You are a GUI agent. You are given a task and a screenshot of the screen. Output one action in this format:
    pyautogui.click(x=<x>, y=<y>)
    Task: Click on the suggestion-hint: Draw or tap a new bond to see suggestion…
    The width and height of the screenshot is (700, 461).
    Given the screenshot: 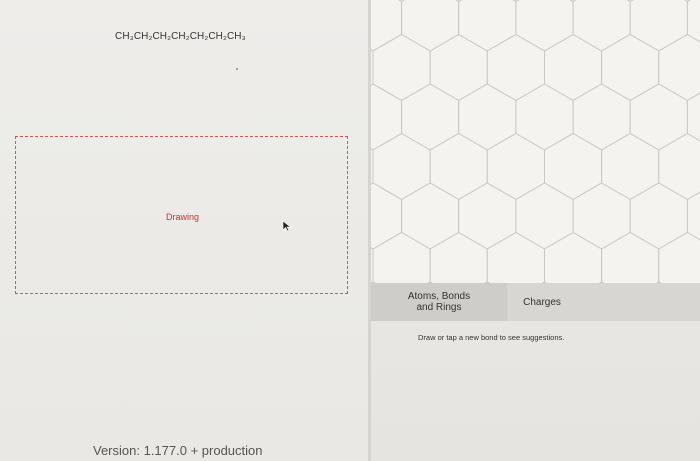 What is the action you would take?
    pyautogui.click(x=491, y=337)
    